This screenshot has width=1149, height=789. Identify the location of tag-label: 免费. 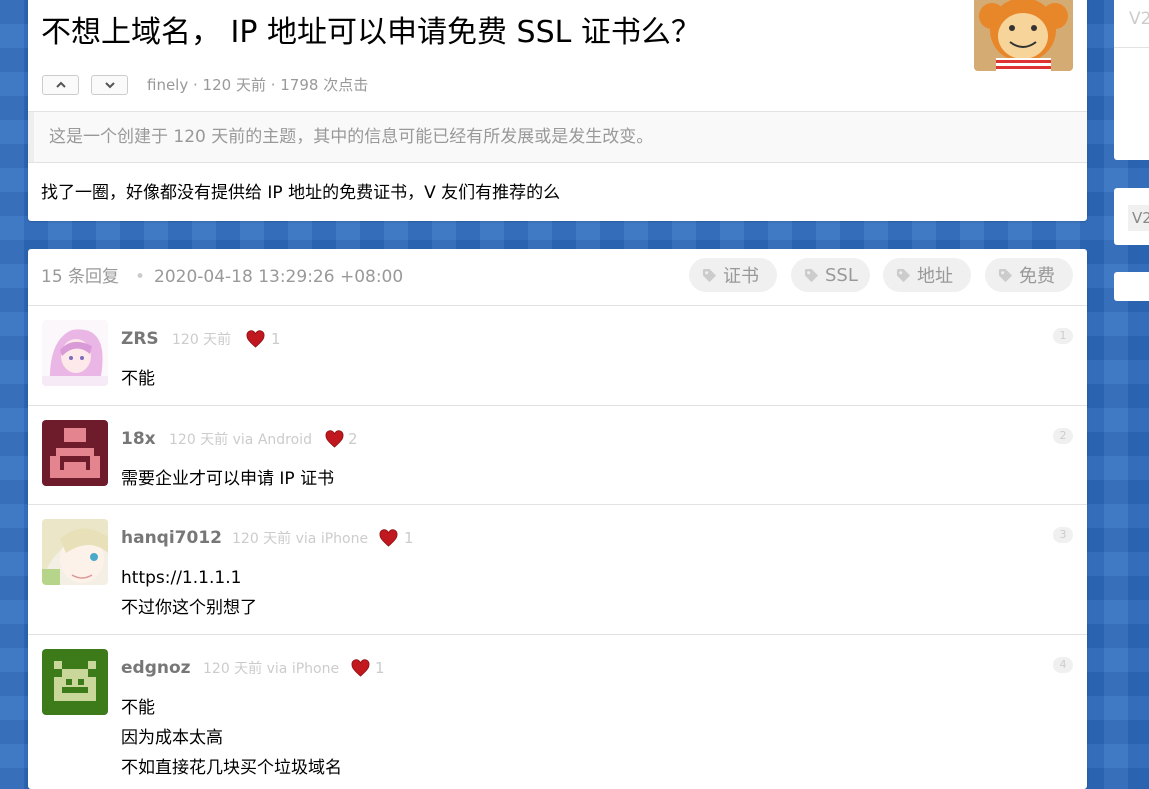
(1037, 276).